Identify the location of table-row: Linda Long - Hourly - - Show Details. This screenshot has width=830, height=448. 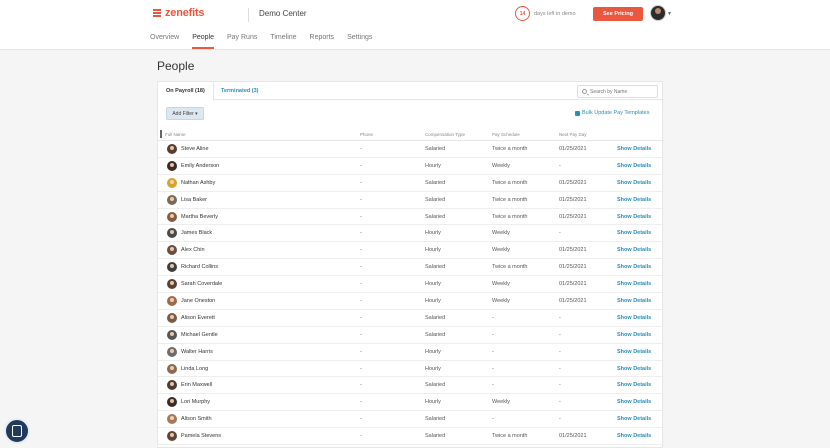
(411, 369).